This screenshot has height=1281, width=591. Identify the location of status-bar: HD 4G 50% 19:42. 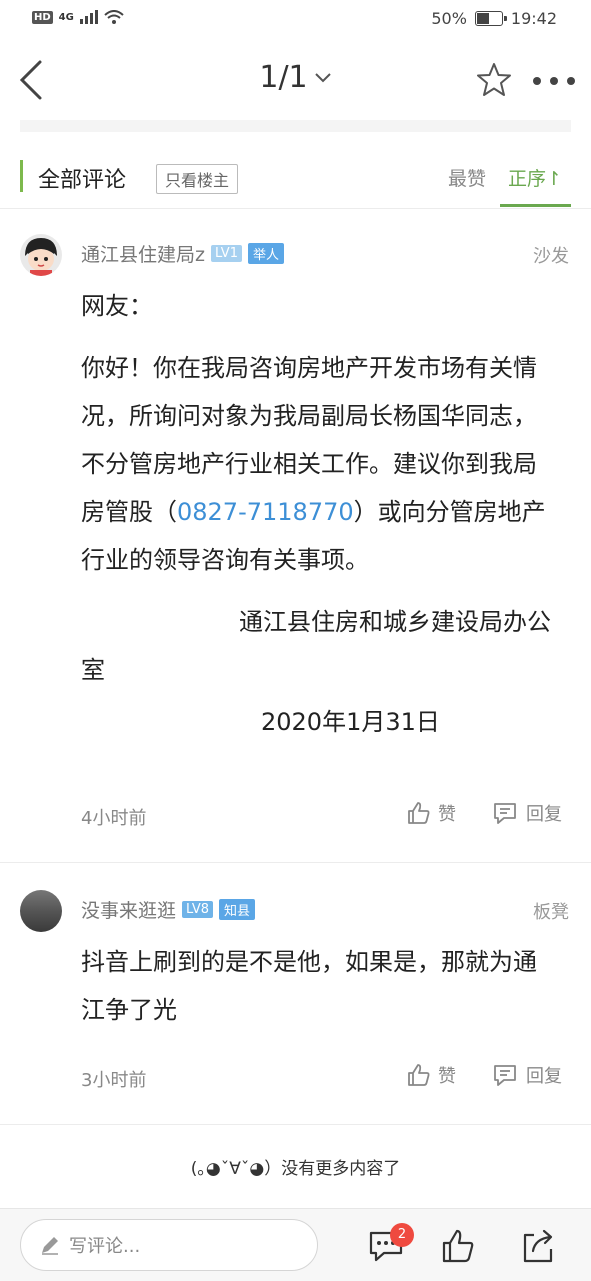
(295, 20).